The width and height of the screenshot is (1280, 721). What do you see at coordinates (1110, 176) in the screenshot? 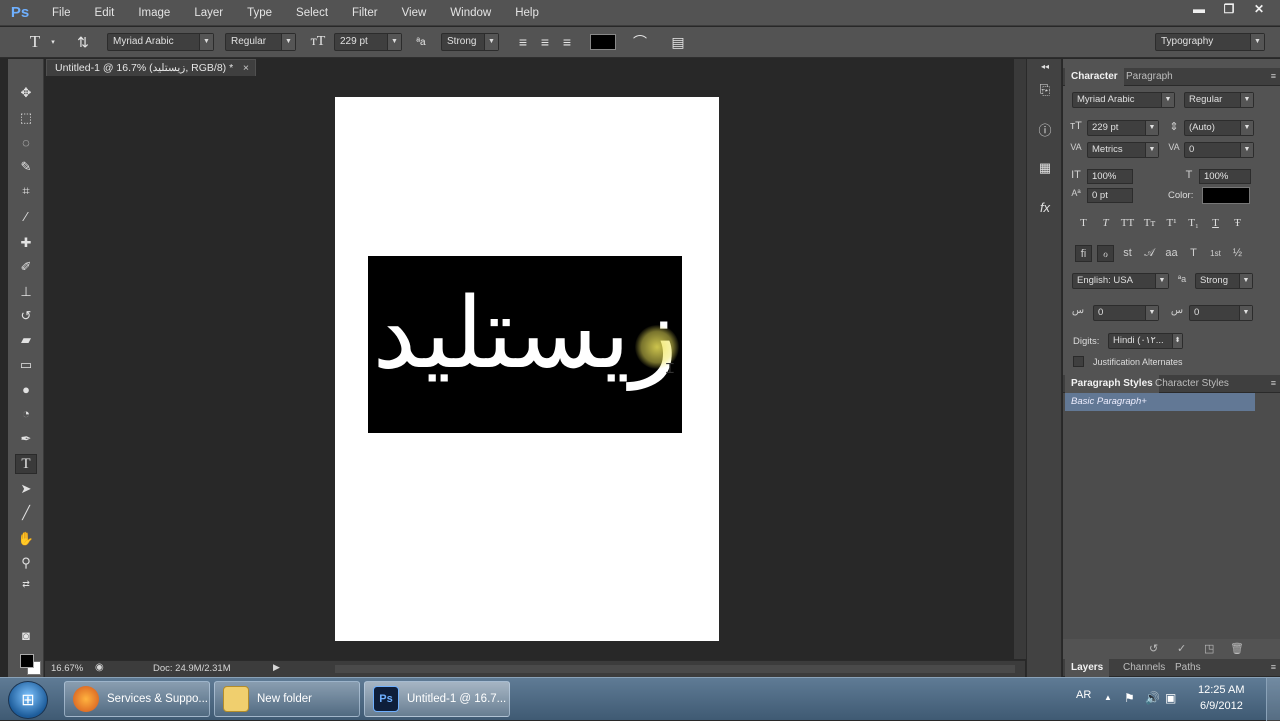
I see `vertical-scale-field: 100%` at bounding box center [1110, 176].